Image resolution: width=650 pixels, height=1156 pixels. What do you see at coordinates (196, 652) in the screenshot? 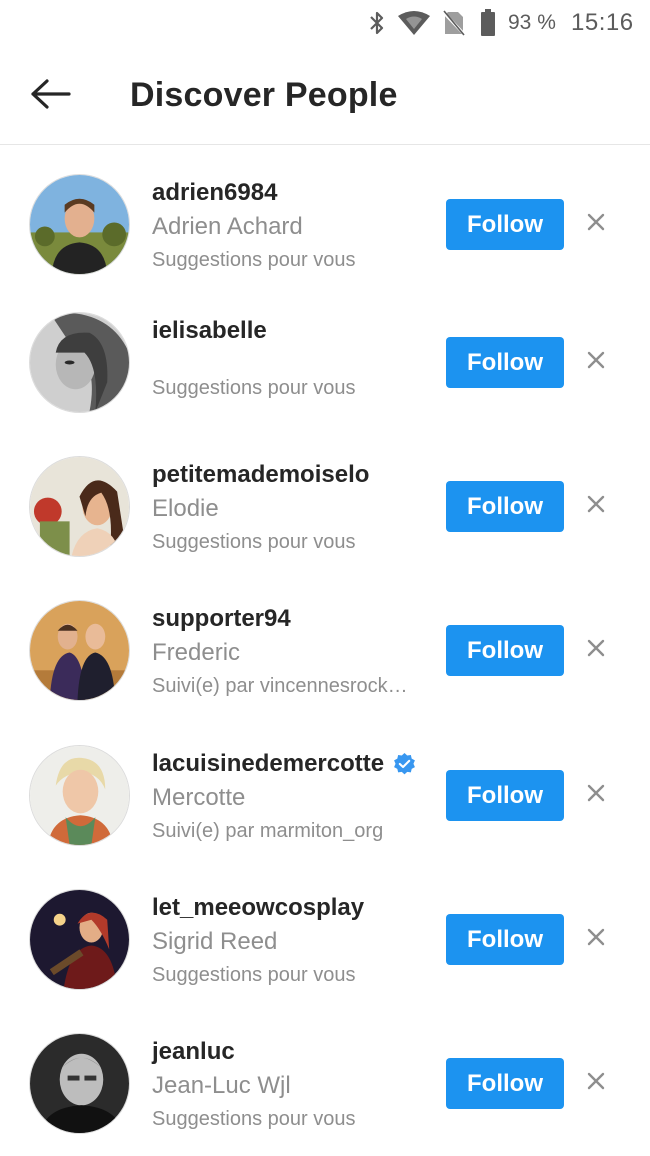
I see `full-name: Frederic` at bounding box center [196, 652].